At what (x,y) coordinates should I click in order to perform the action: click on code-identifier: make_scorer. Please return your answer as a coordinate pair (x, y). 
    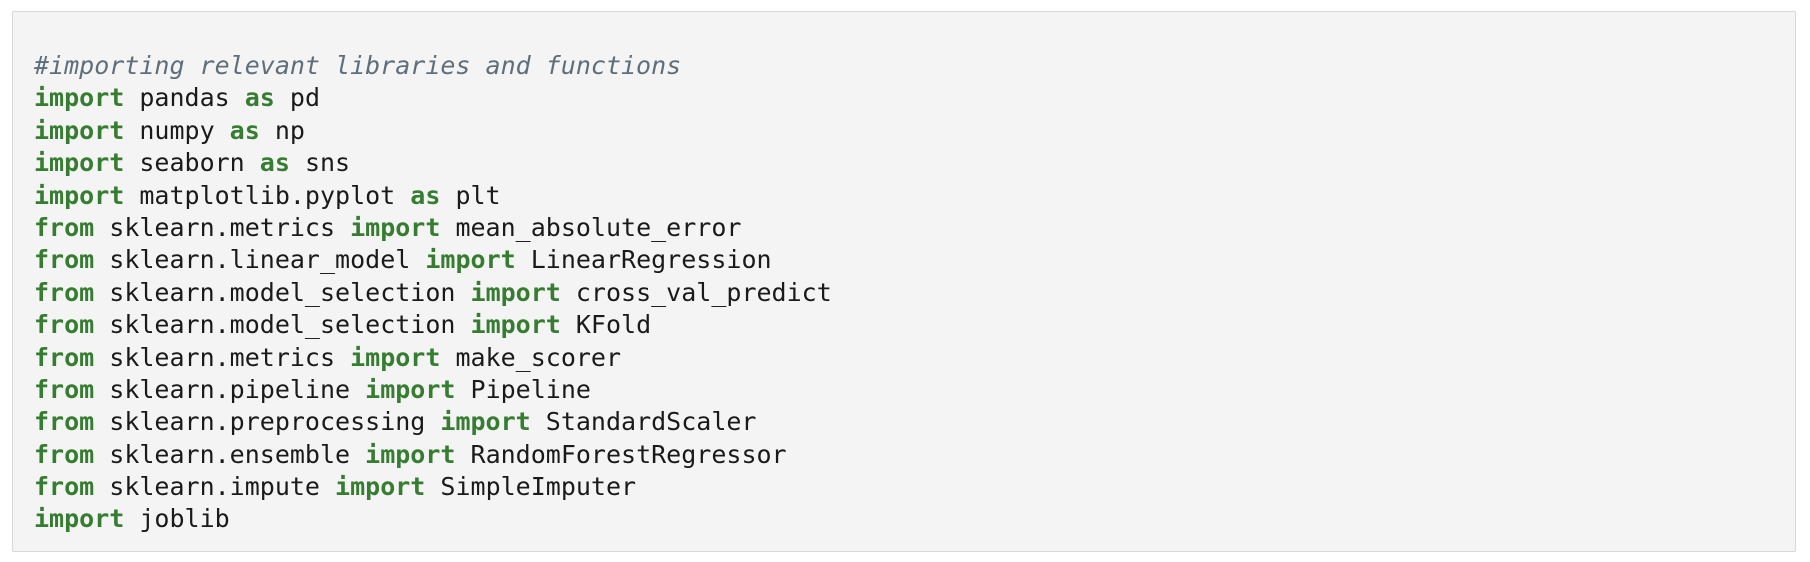
    Looking at the image, I should click on (531, 357).